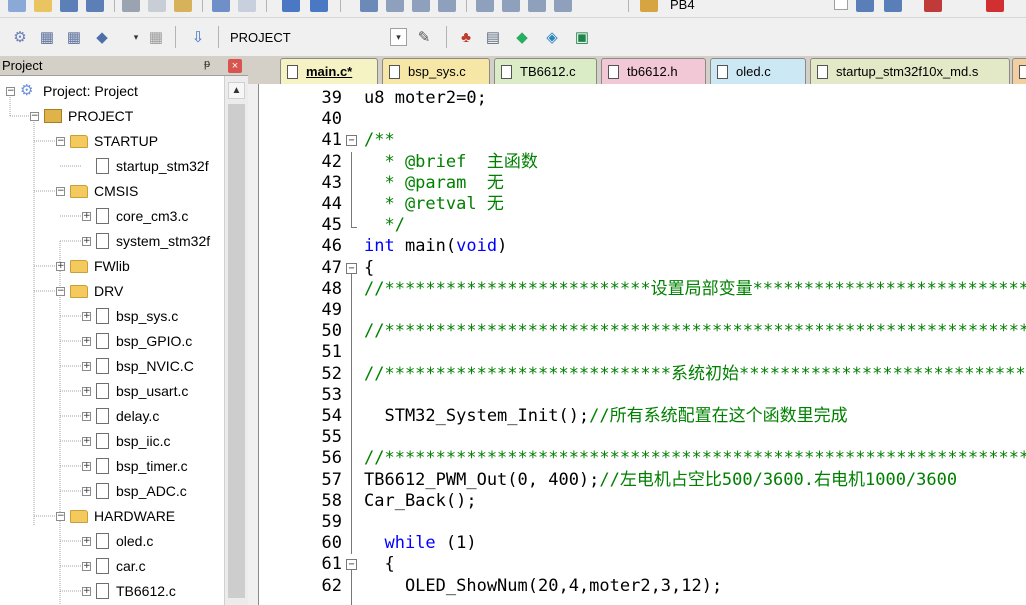 The width and height of the screenshot is (1026, 605). What do you see at coordinates (136, 37) in the screenshot?
I see `batch-dropdown-icon: ▾` at bounding box center [136, 37].